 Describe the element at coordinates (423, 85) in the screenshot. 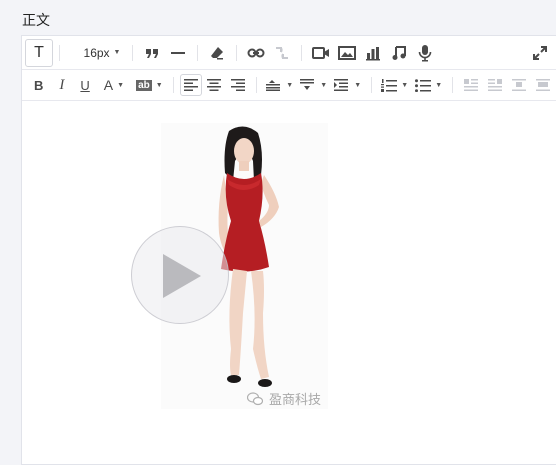

I see `unordered-list-icon` at that location.